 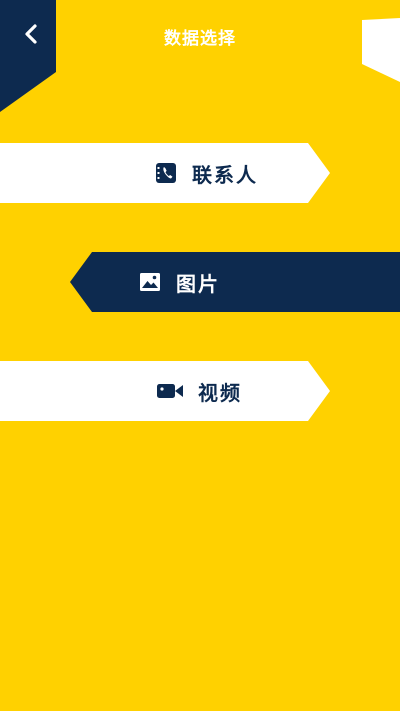 I want to click on option-pictures-label: 图片, so click(x=198, y=283).